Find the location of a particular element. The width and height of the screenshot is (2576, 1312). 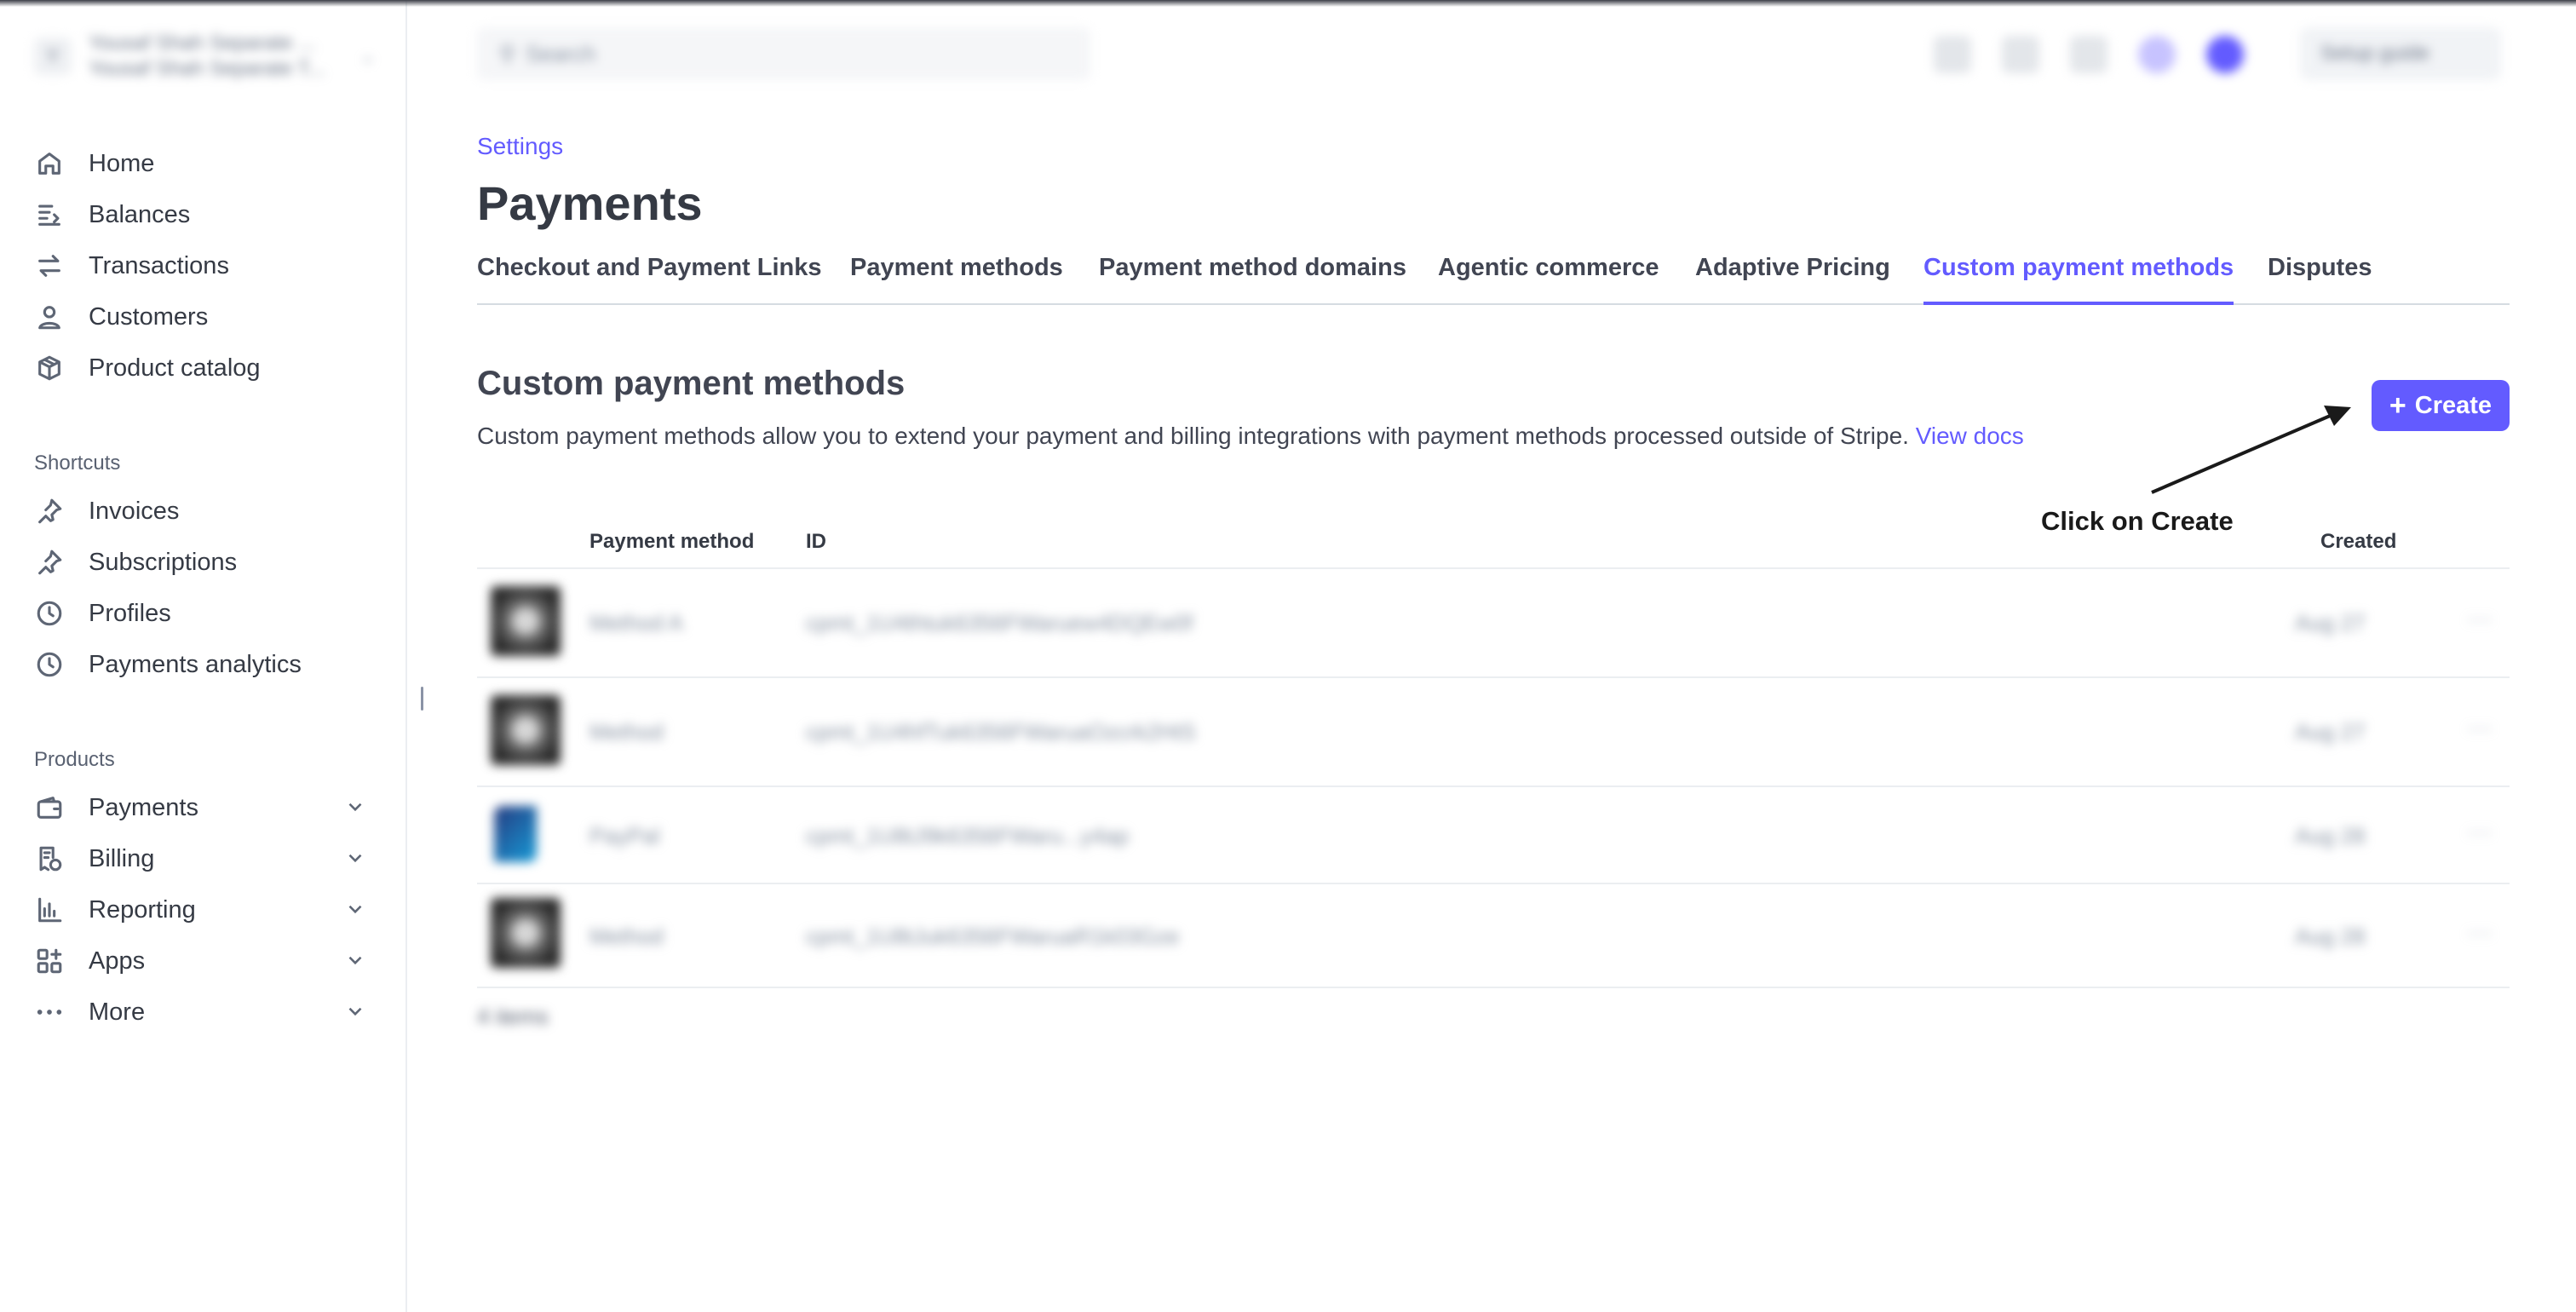

notifications-icon is located at coordinates (2088, 54).